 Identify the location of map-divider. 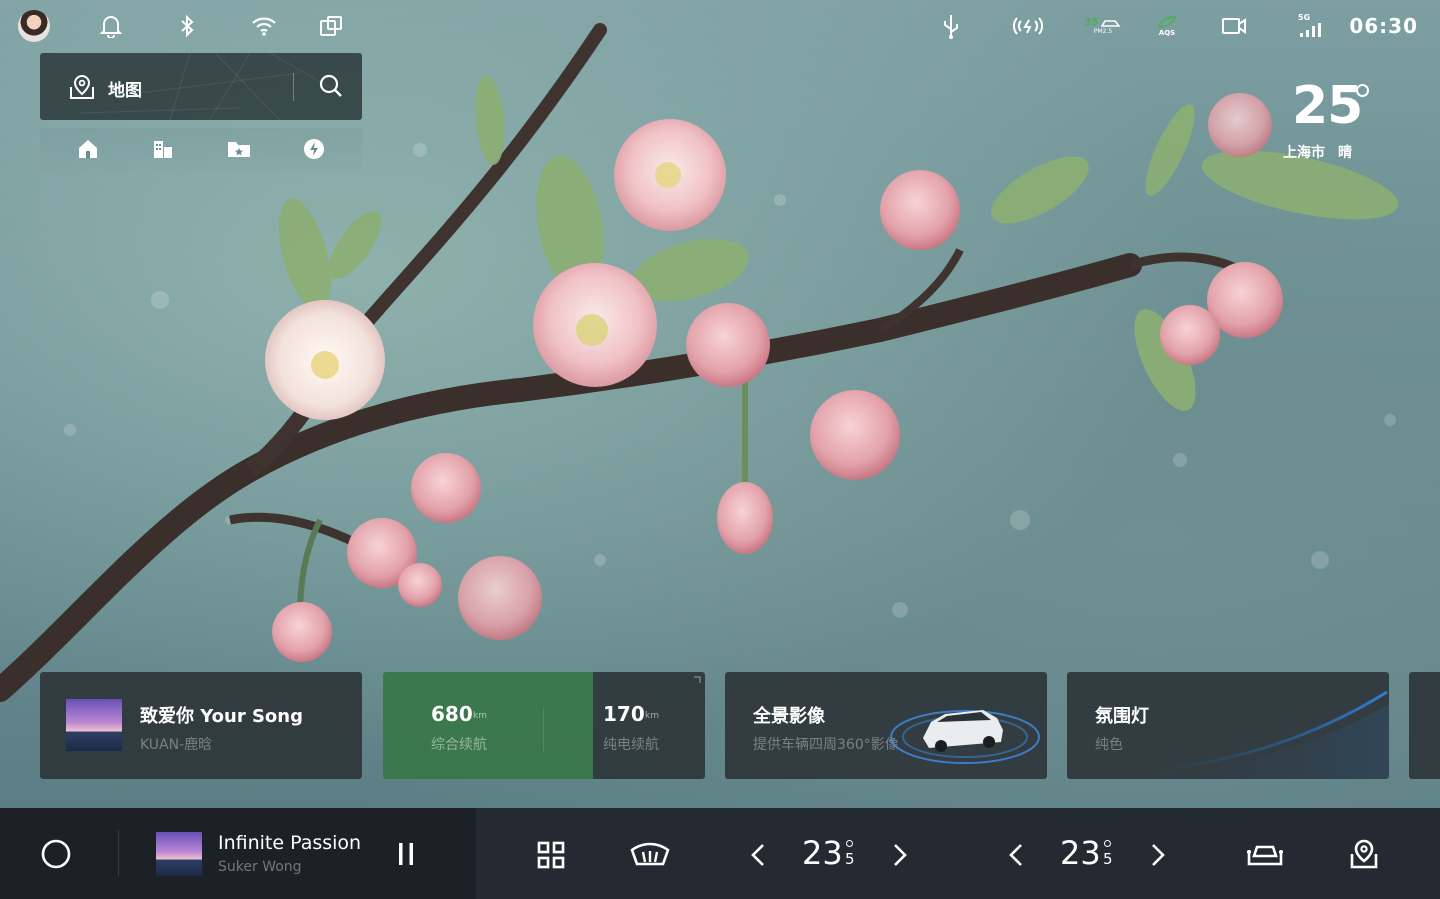
(293, 87).